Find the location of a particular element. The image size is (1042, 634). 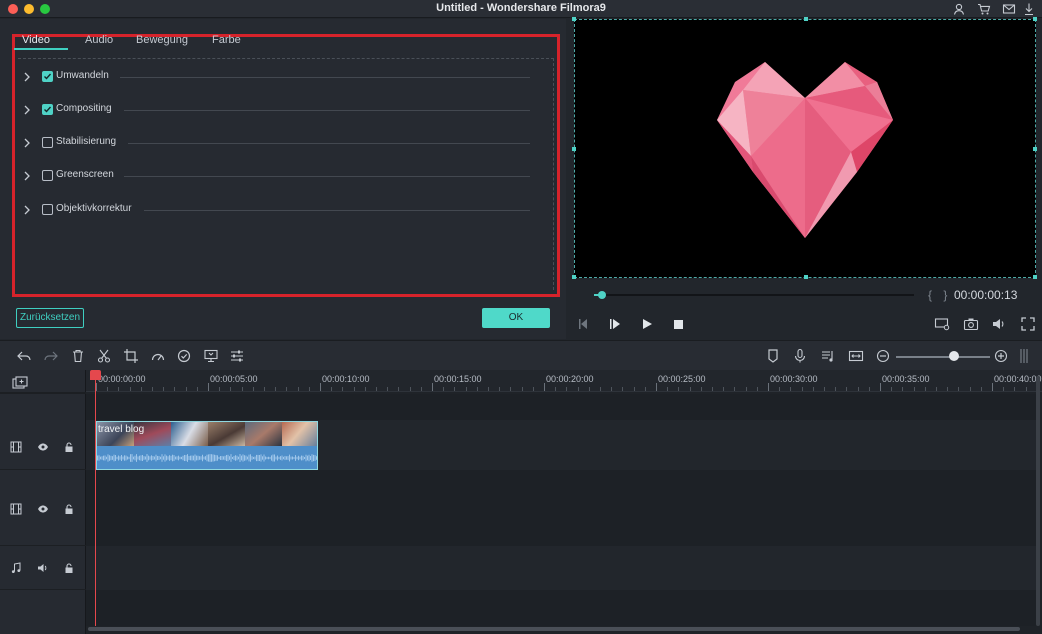

track-headers is located at coordinates (43, 502).